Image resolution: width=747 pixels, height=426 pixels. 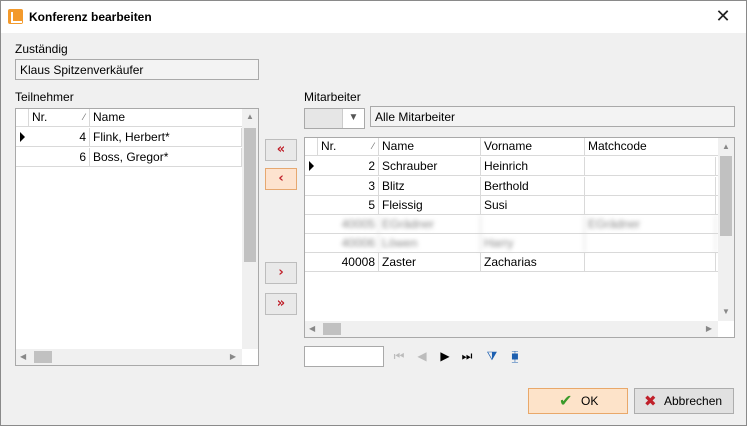 I want to click on chevron-down-icon: ▼, so click(x=353, y=118).